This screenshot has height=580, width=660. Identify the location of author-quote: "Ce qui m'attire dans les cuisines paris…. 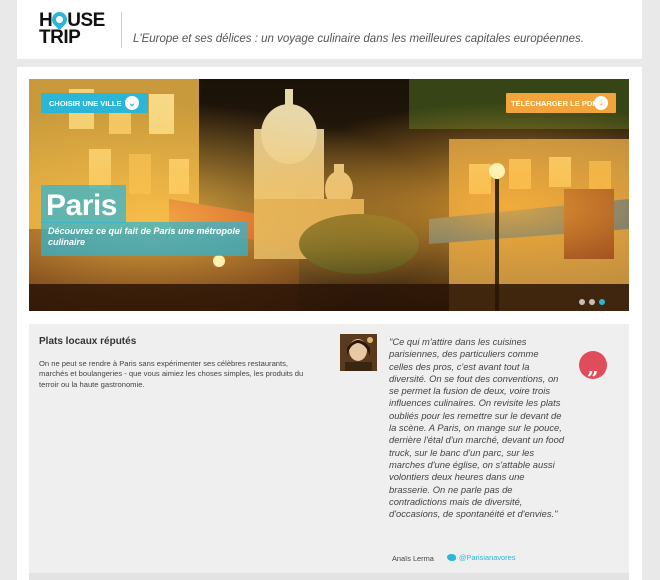
(477, 428).